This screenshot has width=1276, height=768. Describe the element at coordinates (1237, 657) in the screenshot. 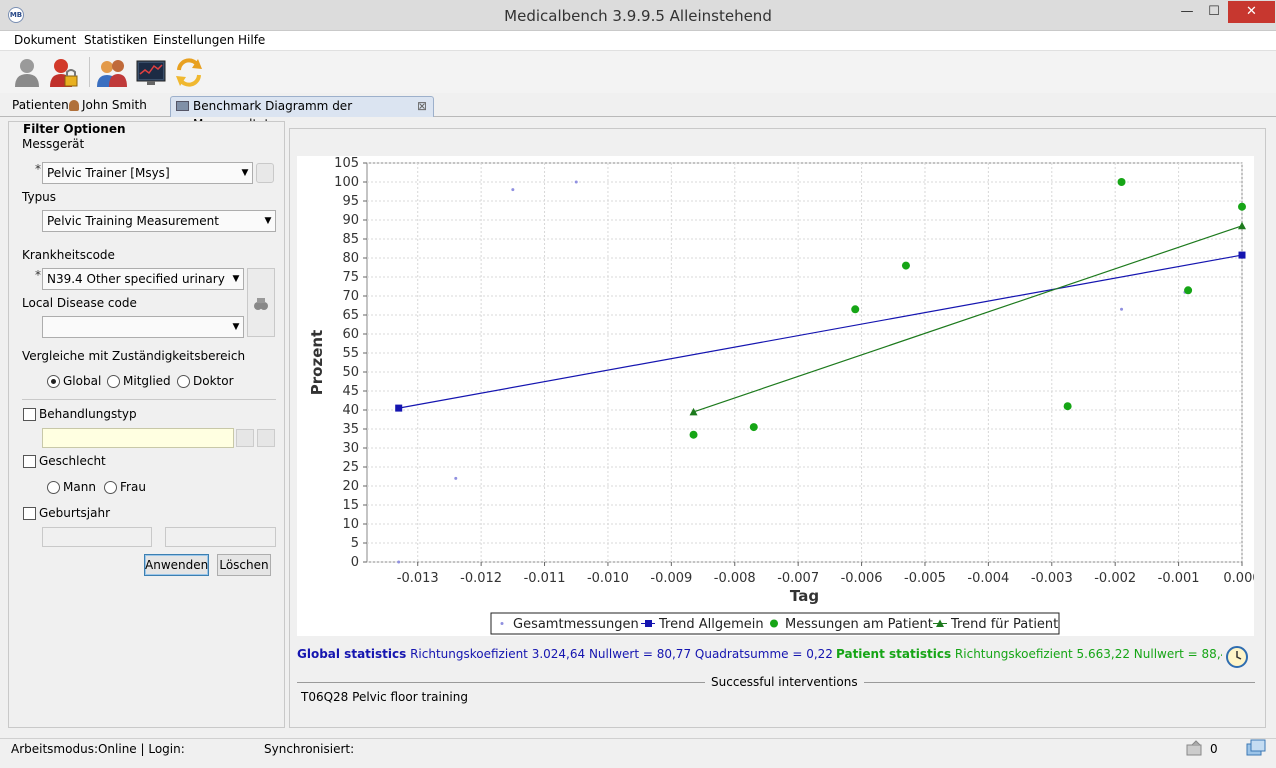

I see `clock-icon` at that location.